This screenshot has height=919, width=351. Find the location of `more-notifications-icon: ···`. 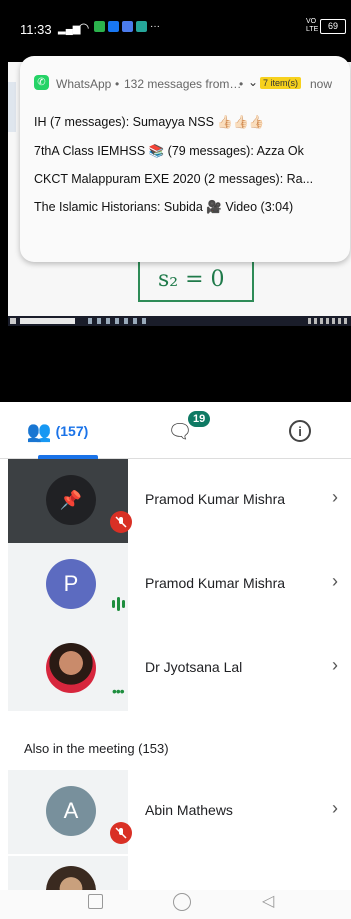

more-notifications-icon: ··· is located at coordinates (155, 26).